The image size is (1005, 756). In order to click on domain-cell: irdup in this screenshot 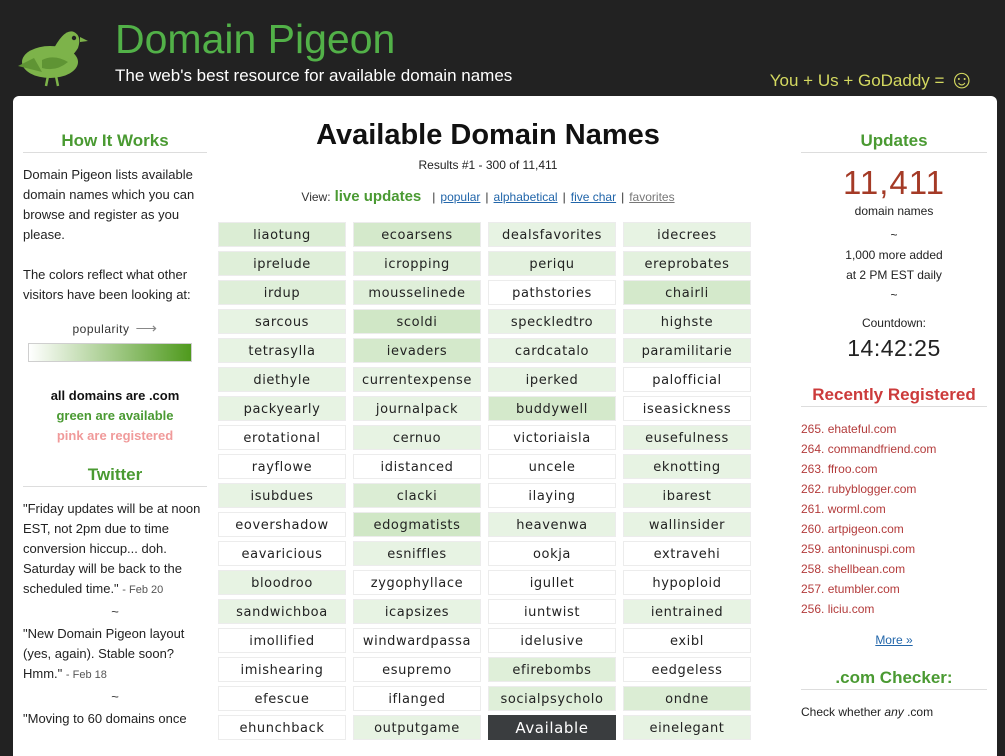, I will do `click(282, 292)`.